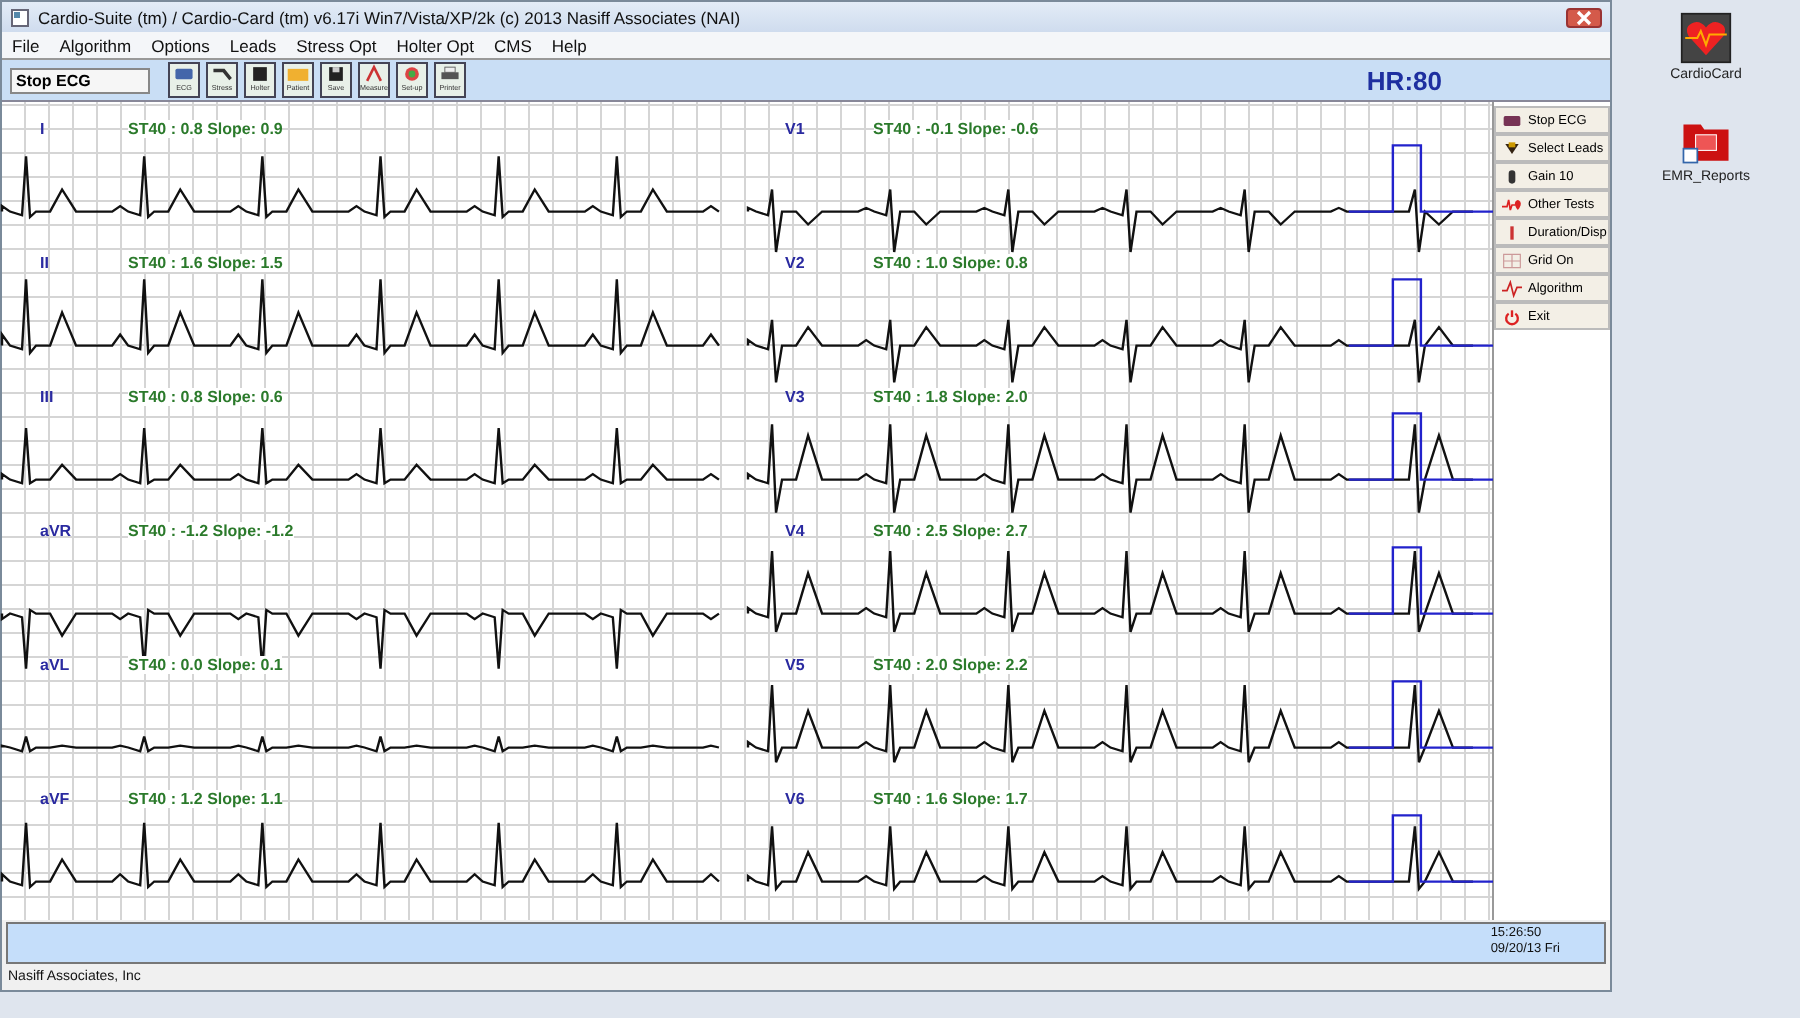 The width and height of the screenshot is (1800, 1018). I want to click on close-icon, so click(1584, 17).